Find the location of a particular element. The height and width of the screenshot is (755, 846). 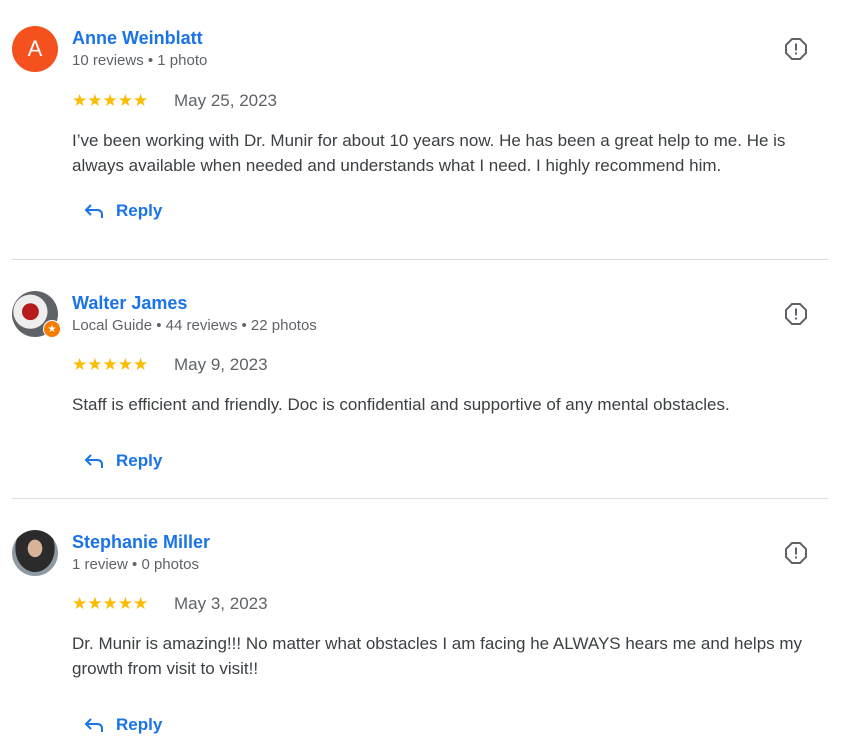

avatar-letter: A is located at coordinates (35, 48).